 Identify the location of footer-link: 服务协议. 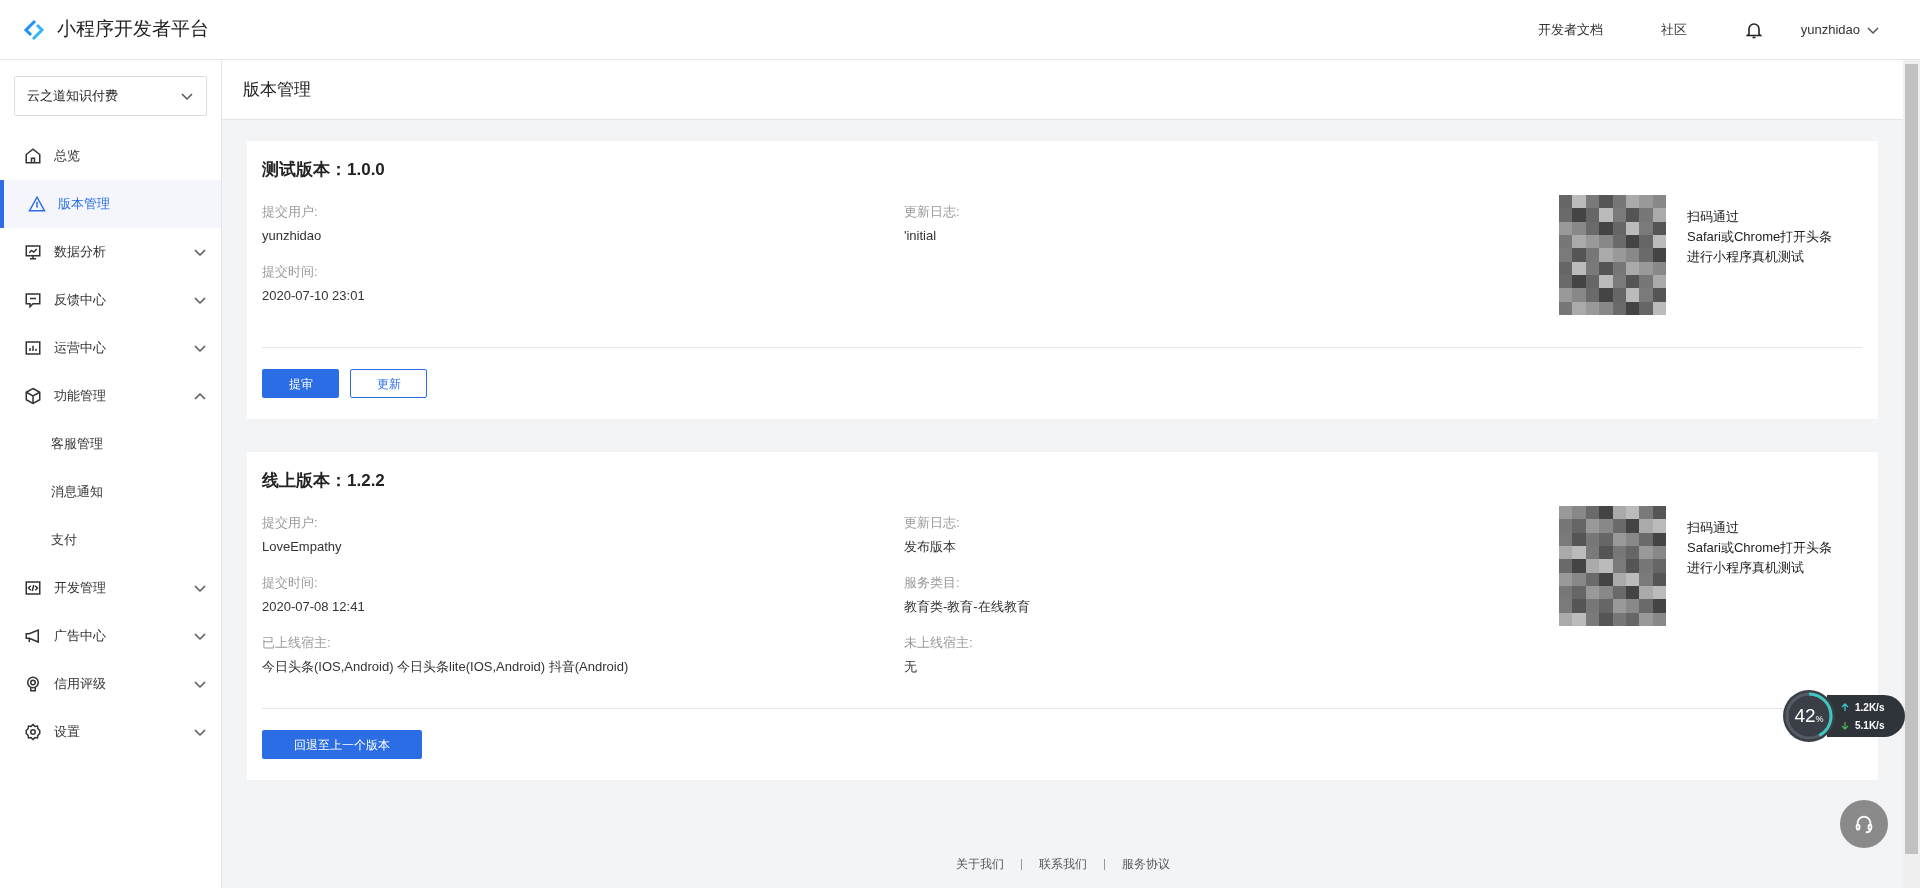
(1145, 864).